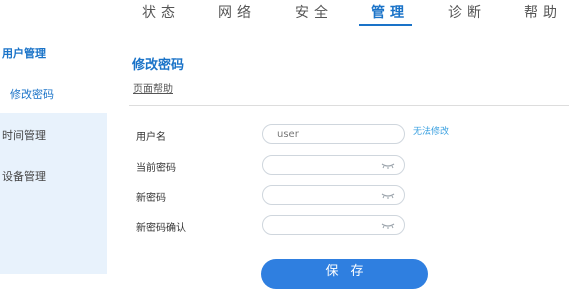 Image resolution: width=569 pixels, height=289 pixels. I want to click on sidebar-item-label: 时间管理, so click(24, 135).